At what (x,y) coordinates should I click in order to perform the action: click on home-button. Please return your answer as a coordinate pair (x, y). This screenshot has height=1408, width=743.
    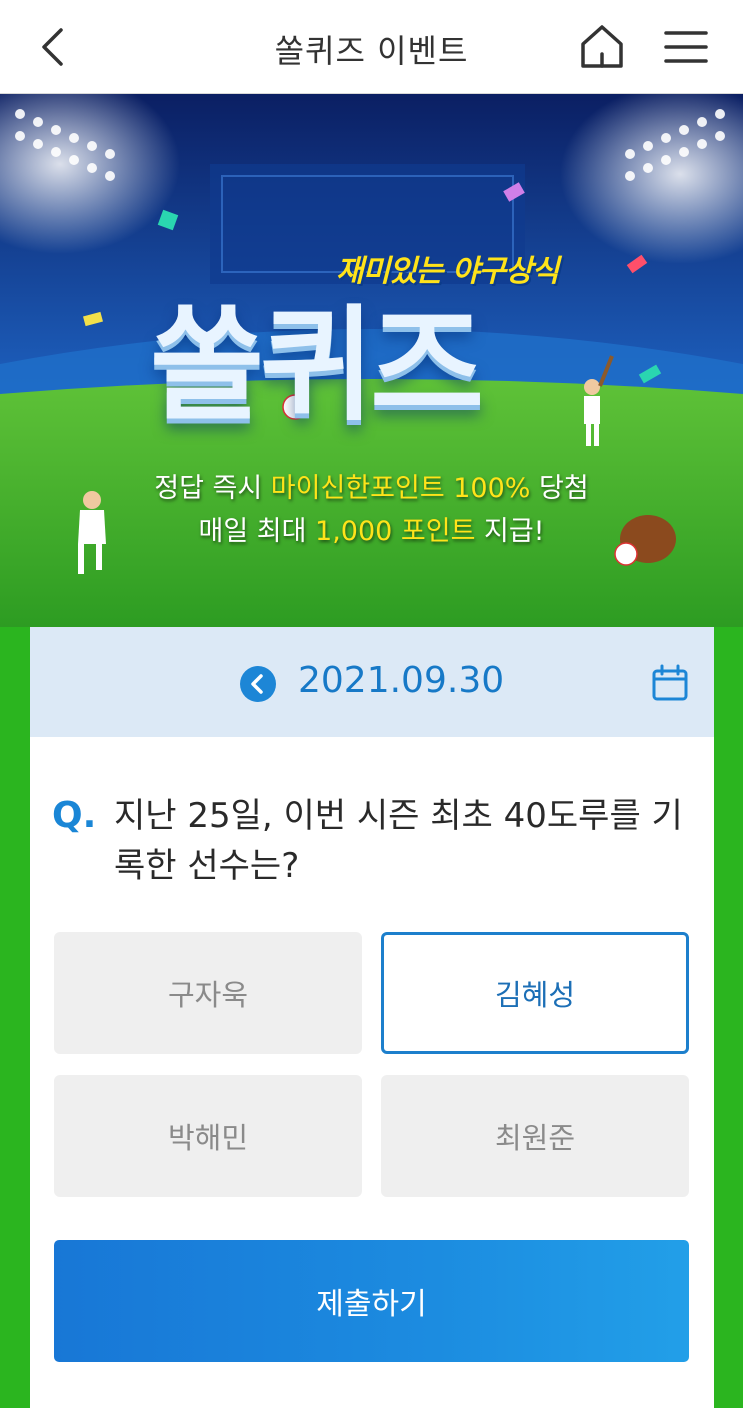
    Looking at the image, I should click on (602, 46).